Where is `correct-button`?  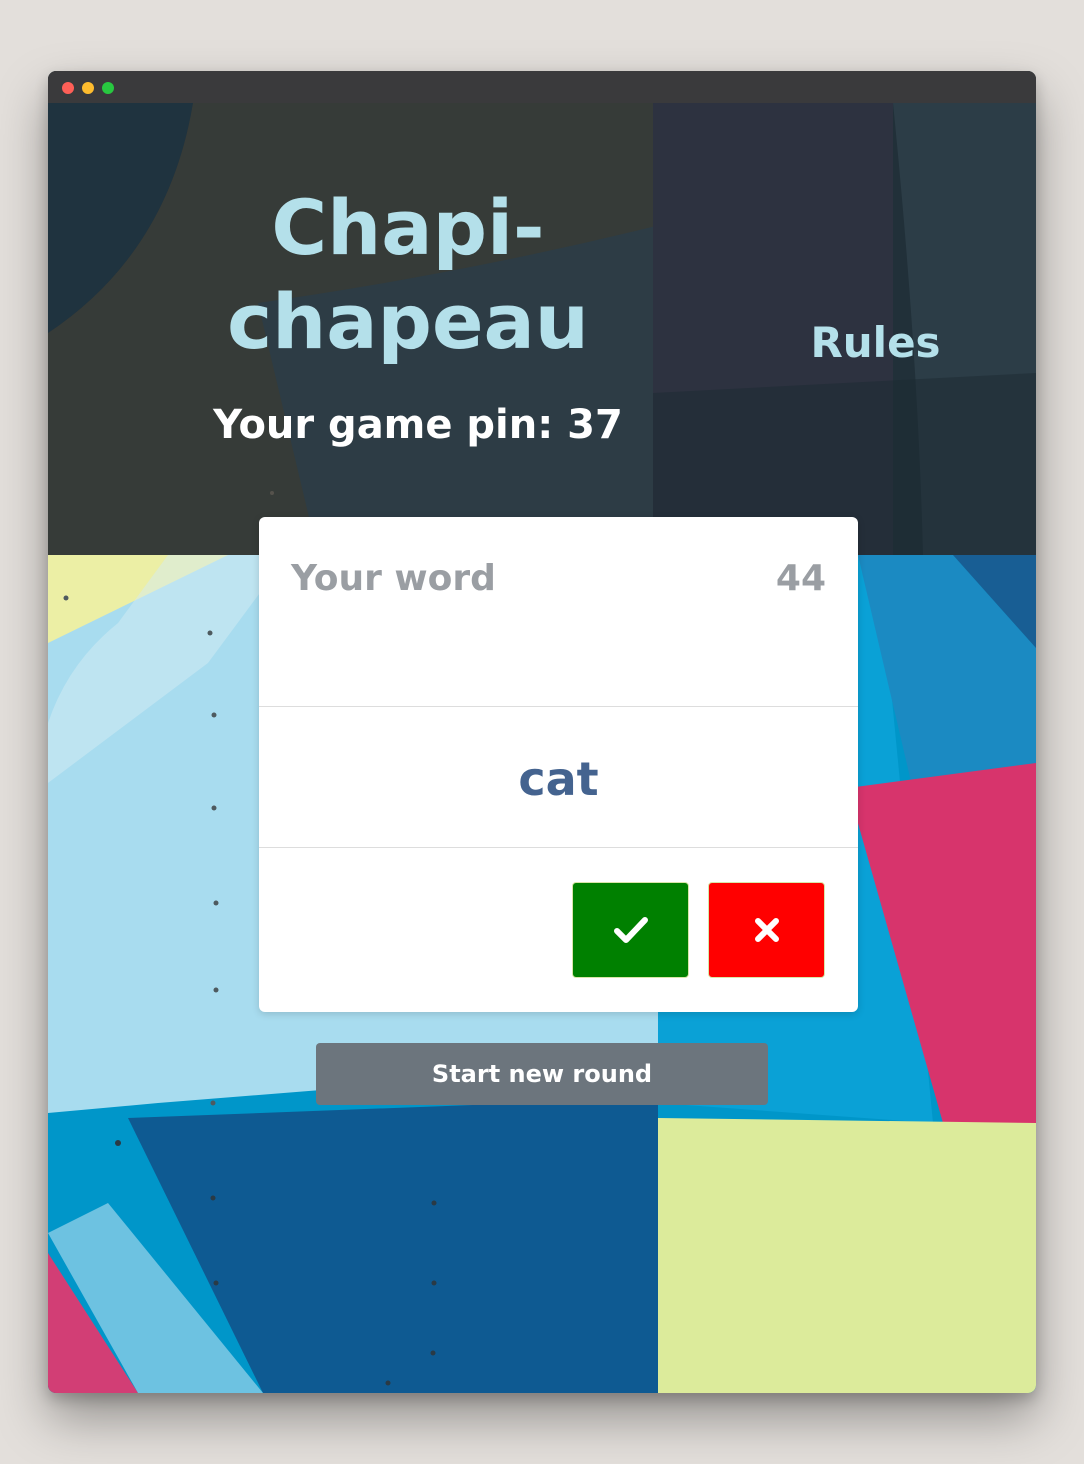
correct-button is located at coordinates (630, 930).